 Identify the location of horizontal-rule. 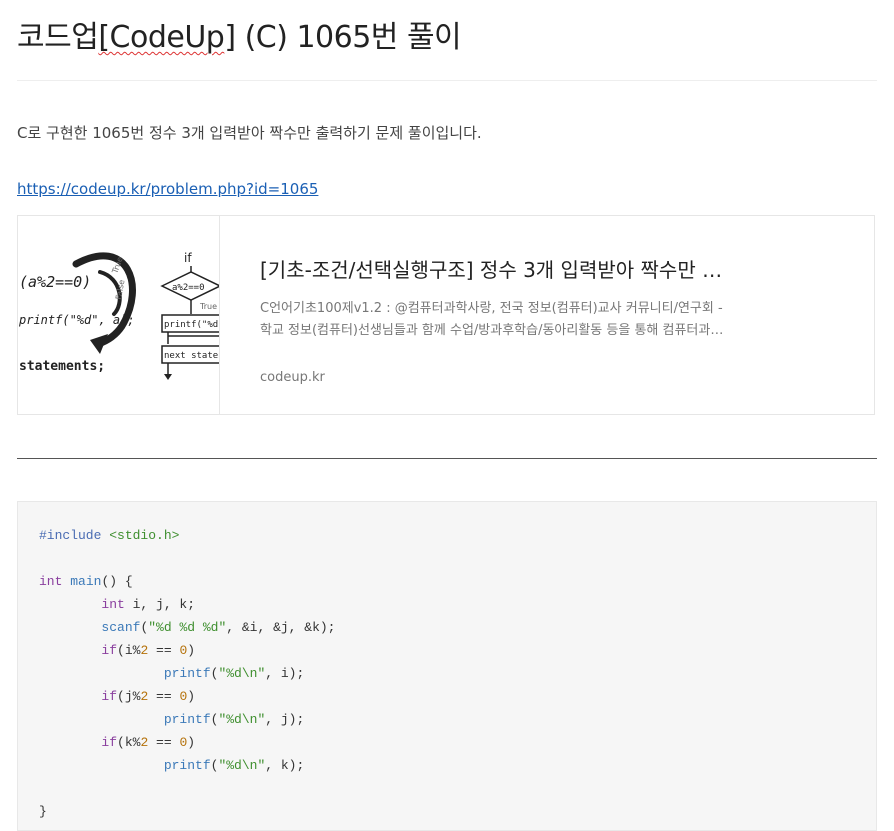
(447, 458).